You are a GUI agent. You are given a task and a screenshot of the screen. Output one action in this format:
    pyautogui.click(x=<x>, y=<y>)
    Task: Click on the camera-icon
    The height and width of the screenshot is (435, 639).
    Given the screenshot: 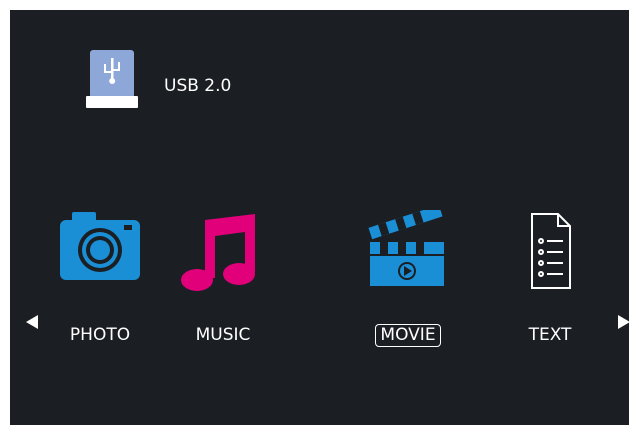 What is the action you would take?
    pyautogui.click(x=100, y=246)
    